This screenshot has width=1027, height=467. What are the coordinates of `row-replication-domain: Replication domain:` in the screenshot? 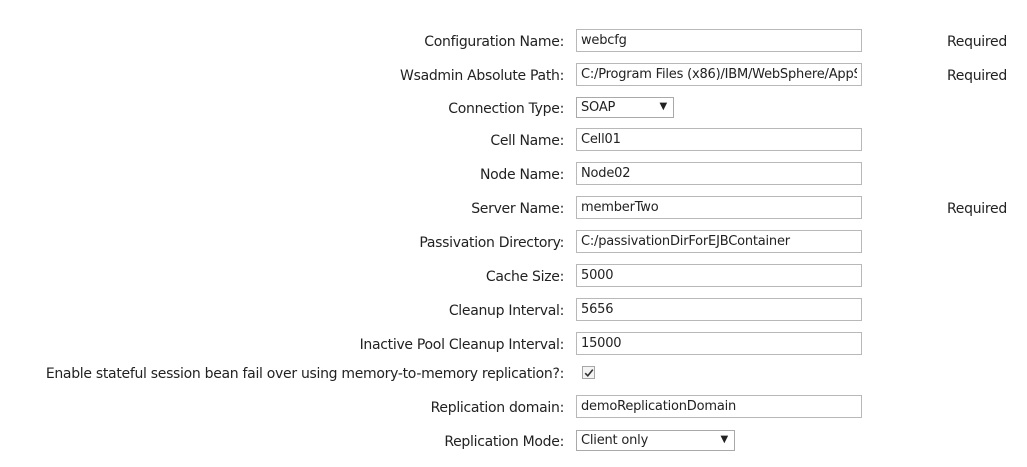 It's located at (513, 409).